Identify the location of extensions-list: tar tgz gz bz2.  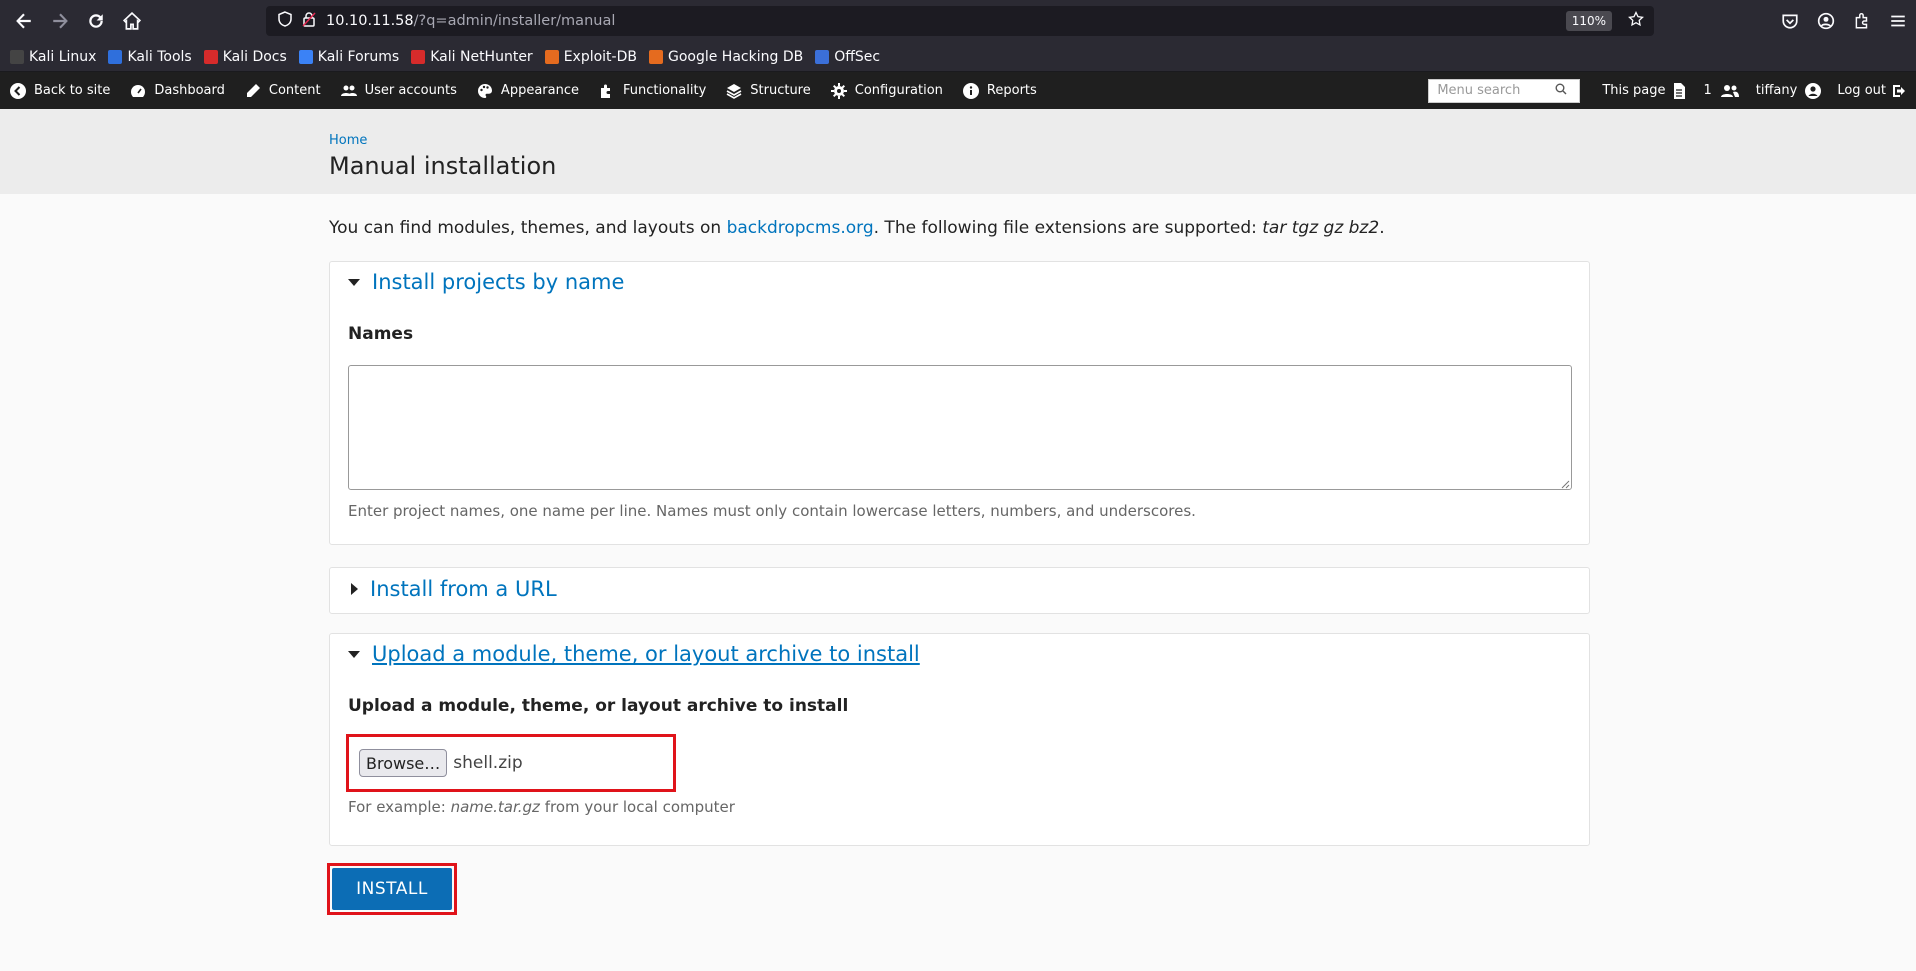
(1321, 228).